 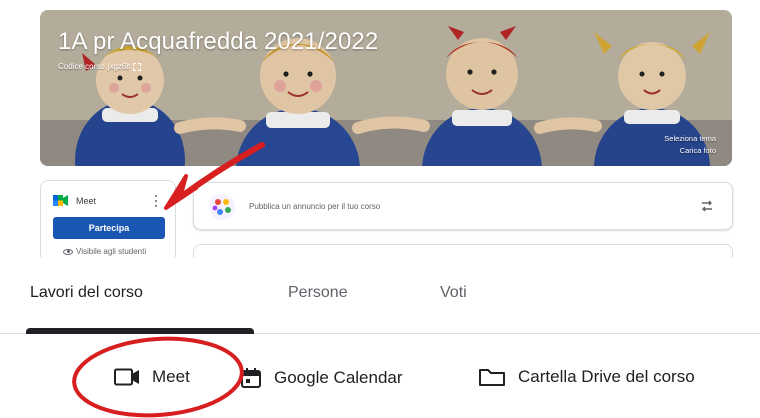 I want to click on class-avatar, so click(x=222, y=207).